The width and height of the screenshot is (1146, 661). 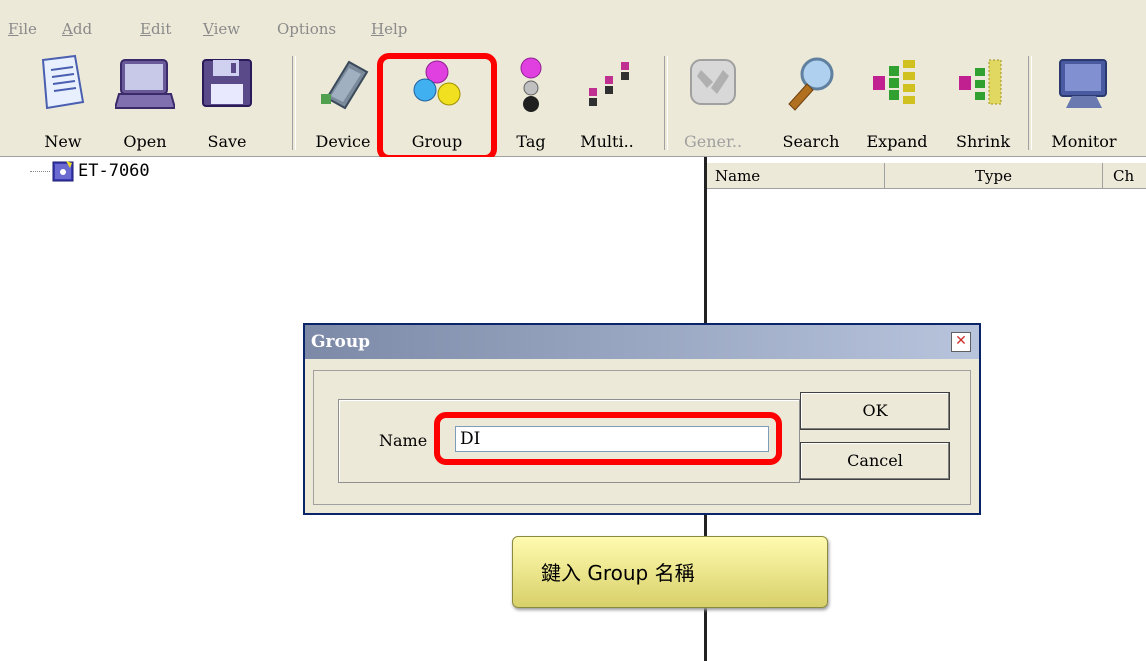 I want to click on list-header: Name Type Ch, so click(x=926, y=176).